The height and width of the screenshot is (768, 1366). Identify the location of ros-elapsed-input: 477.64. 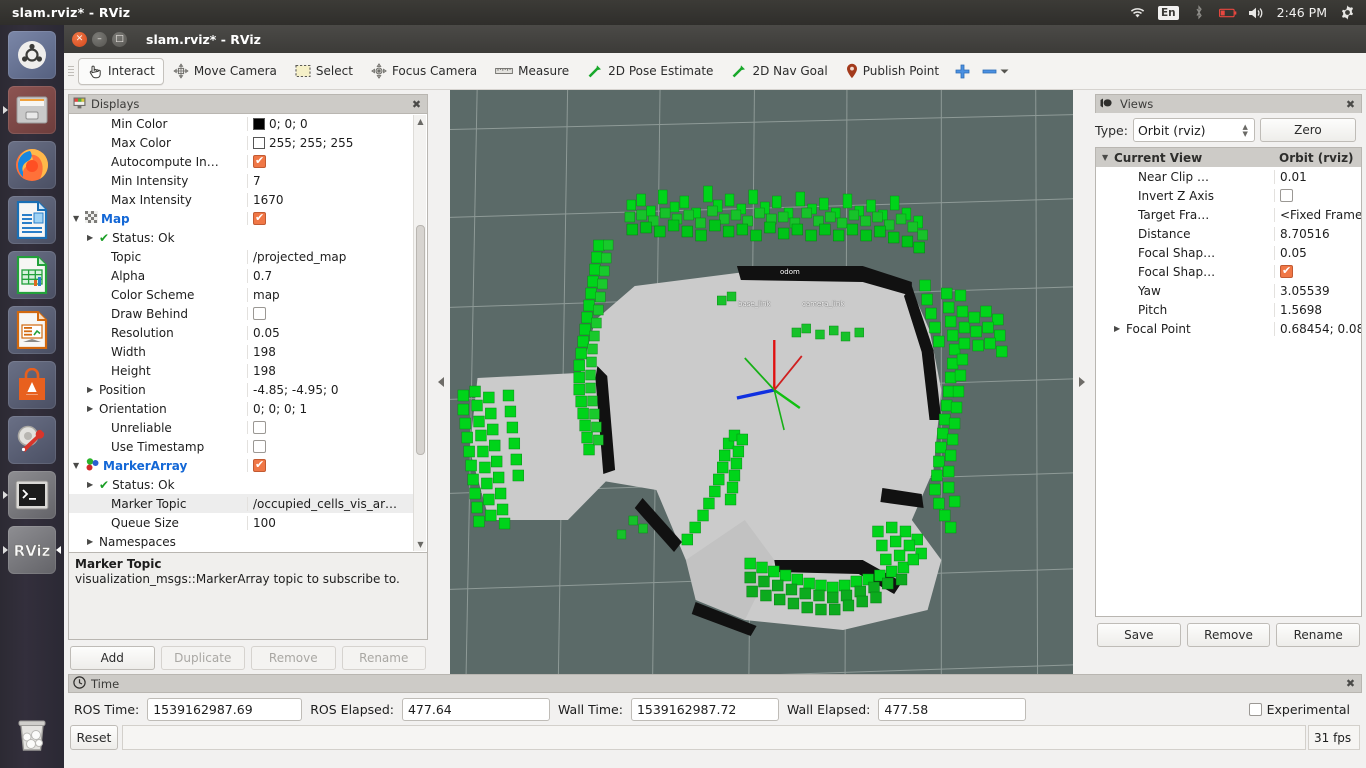
(475, 709).